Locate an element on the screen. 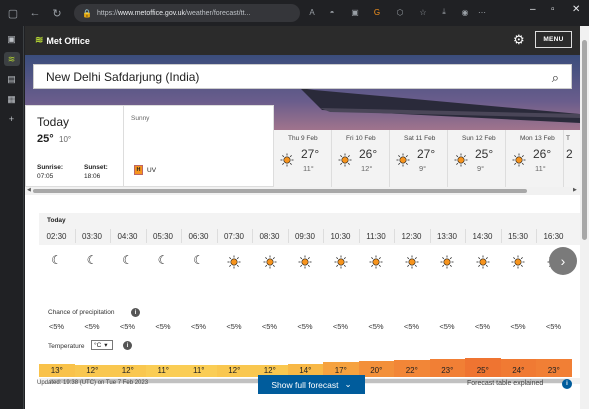 Image resolution: width=589 pixels, height=409 pixels. forecast-explained-link: Forecast table explained is located at coordinates (505, 383).